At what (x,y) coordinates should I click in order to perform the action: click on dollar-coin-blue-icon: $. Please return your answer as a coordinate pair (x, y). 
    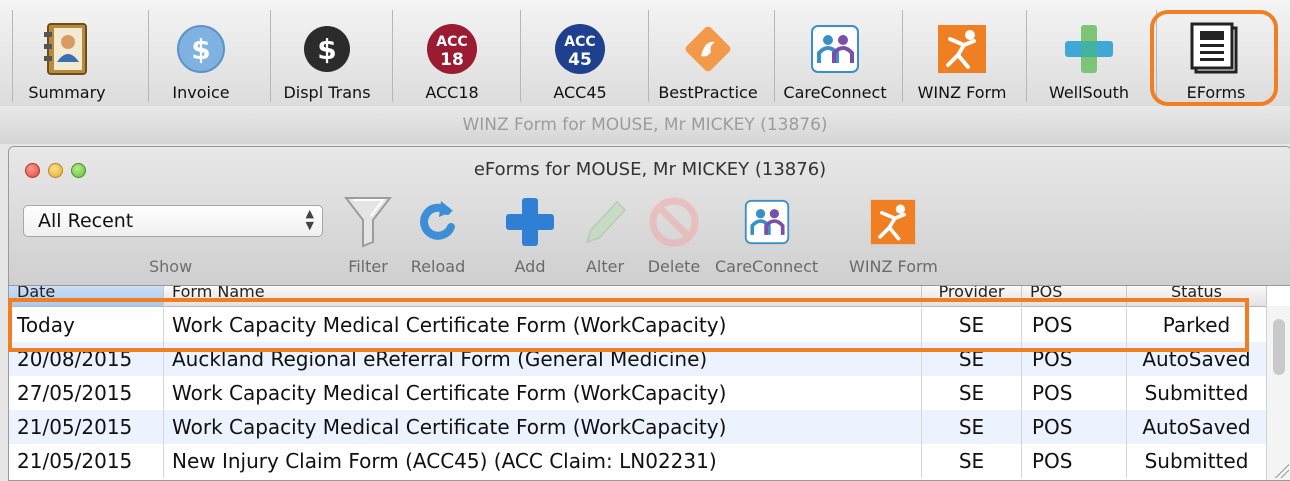
    Looking at the image, I should click on (201, 48).